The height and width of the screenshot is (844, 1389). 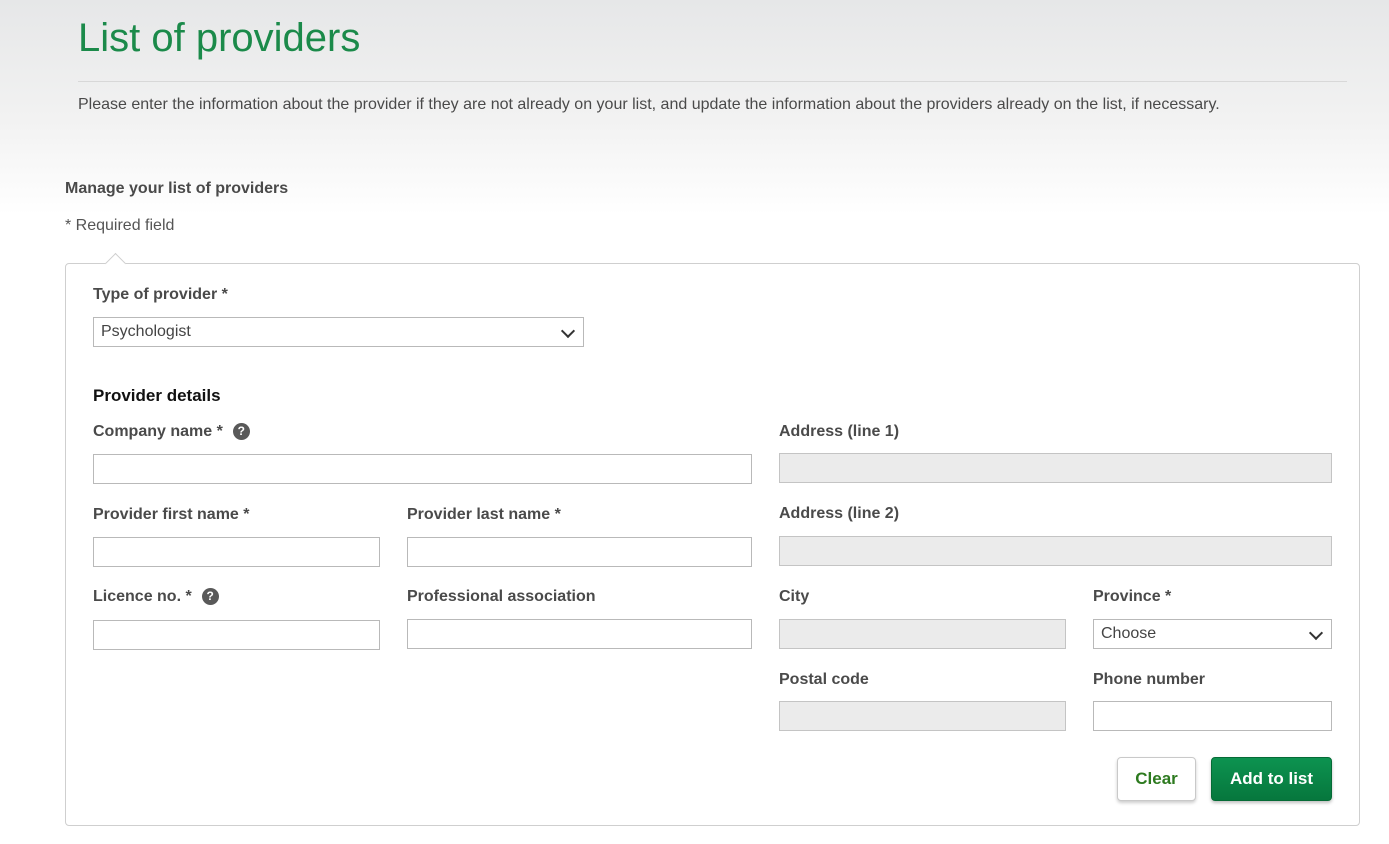 I want to click on postal-code-label: Postal code, so click(x=824, y=679).